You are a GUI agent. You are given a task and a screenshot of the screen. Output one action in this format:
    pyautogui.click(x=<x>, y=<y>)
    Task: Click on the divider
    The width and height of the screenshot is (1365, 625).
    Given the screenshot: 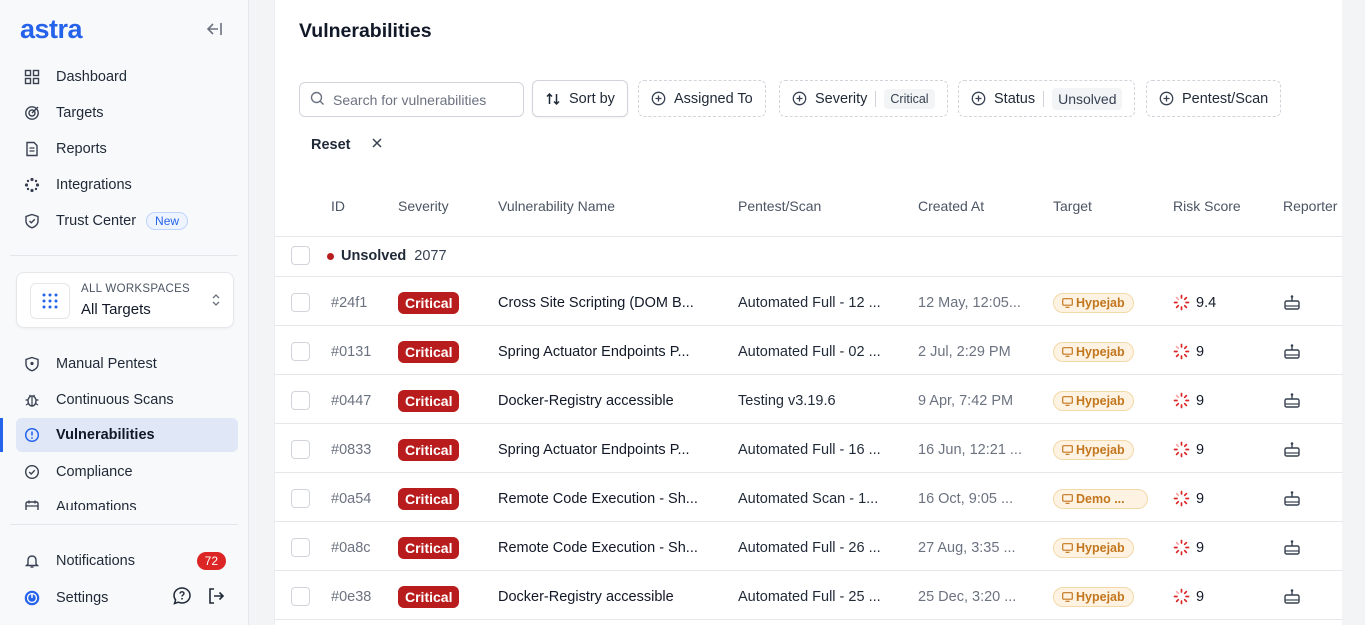 What is the action you would take?
    pyautogui.click(x=809, y=325)
    